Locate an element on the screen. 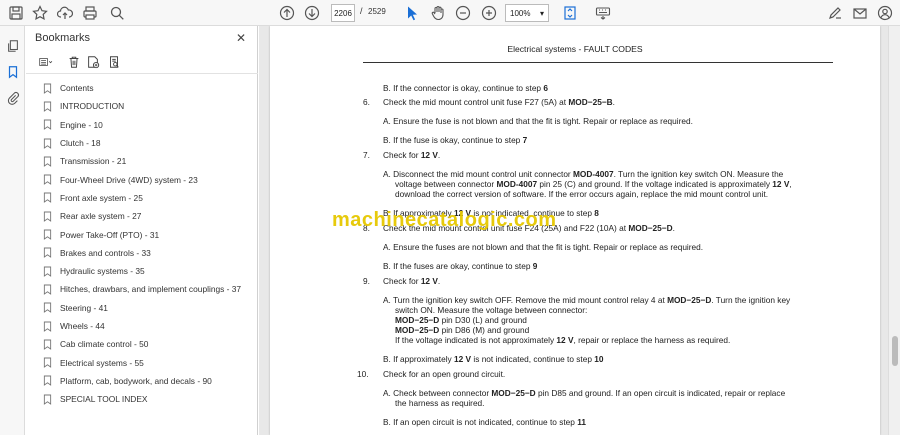 The height and width of the screenshot is (435, 900). bookmarks-panel-title: Bookmarks is located at coordinates (63, 38).